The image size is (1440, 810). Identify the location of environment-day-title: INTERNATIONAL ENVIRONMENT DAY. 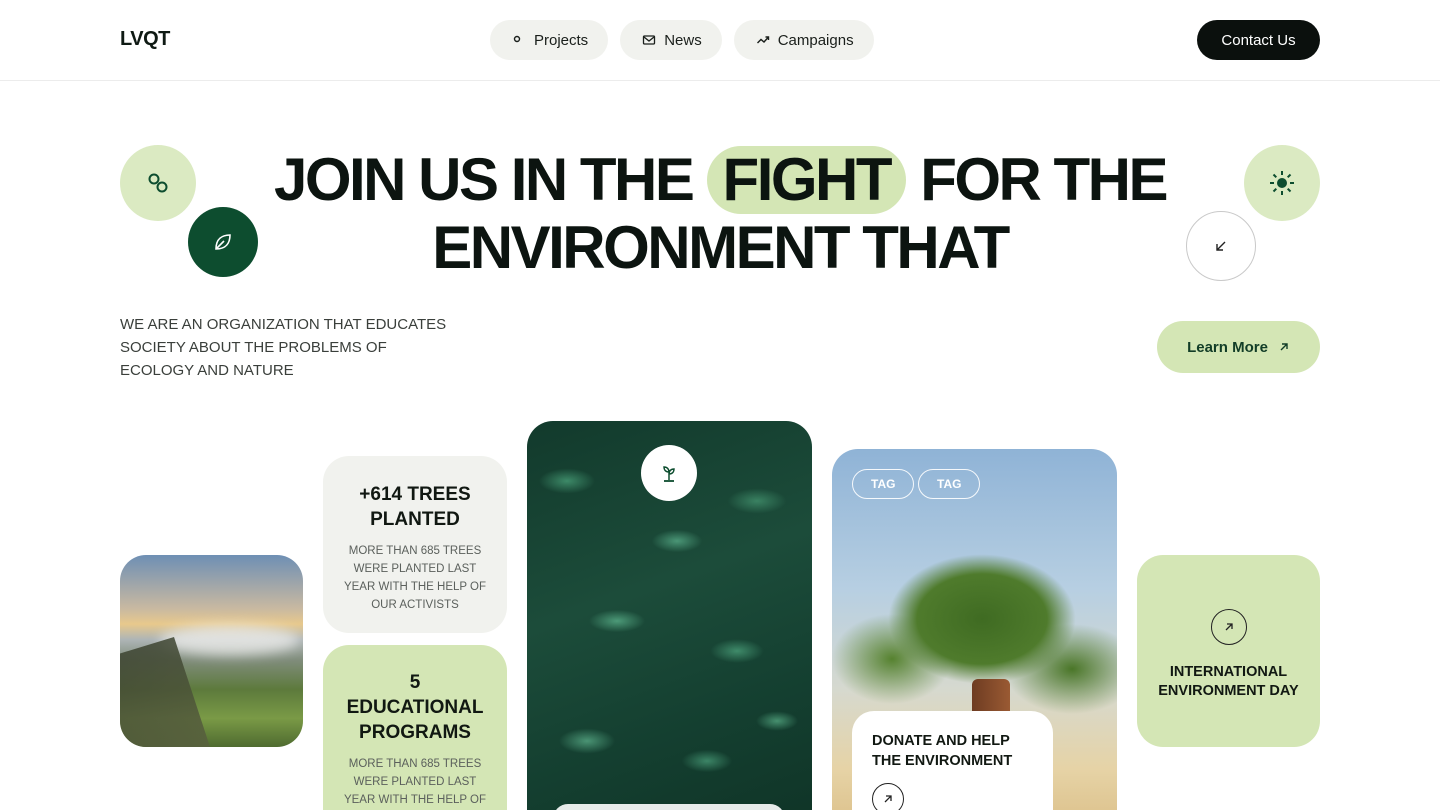
(1228, 681).